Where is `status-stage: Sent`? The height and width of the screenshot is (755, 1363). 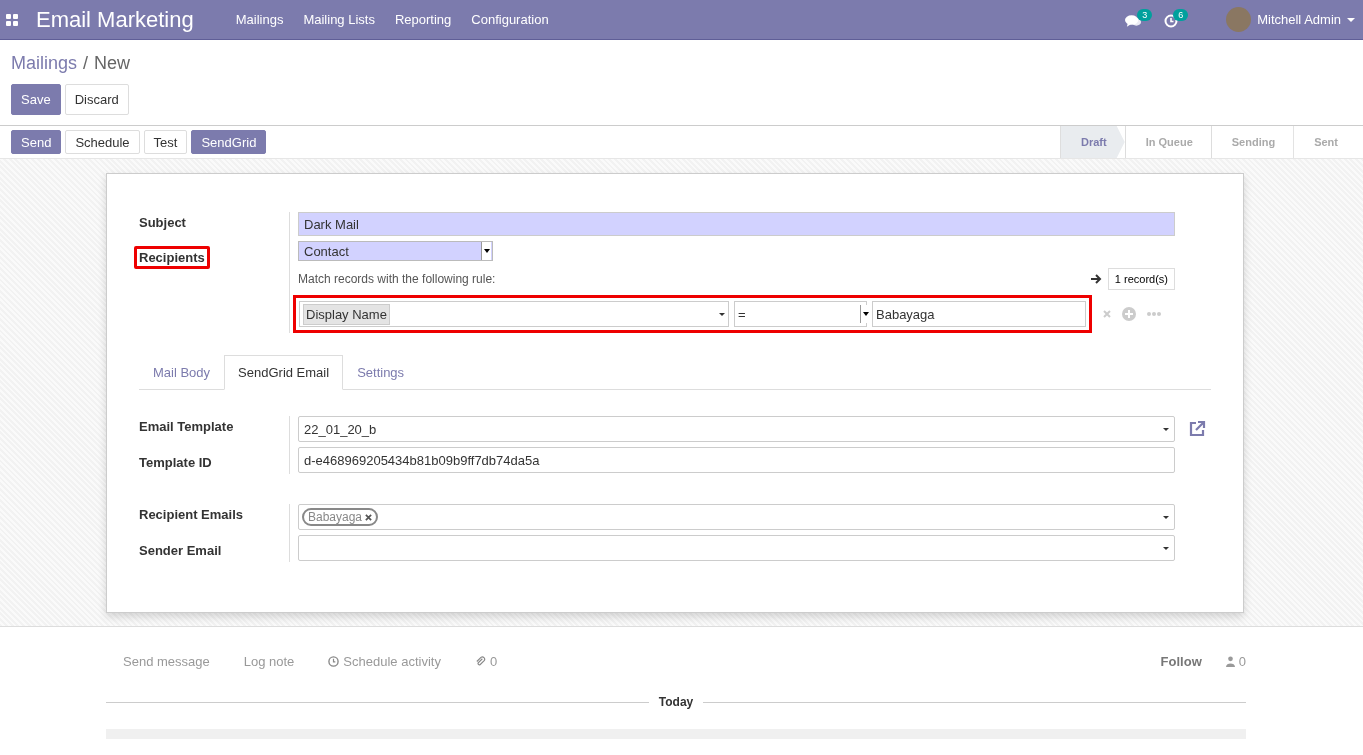 status-stage: Sent is located at coordinates (1324, 142).